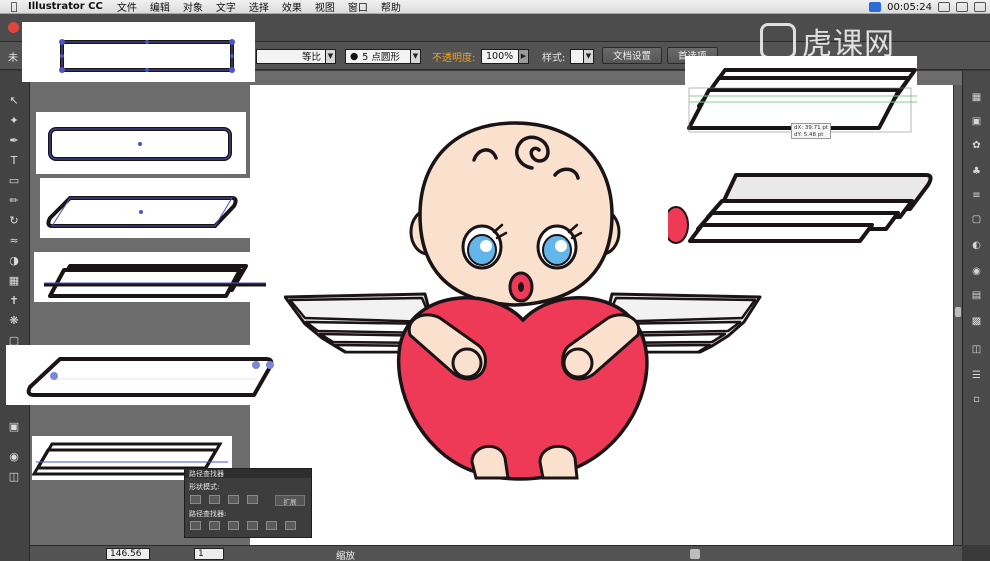 The width and height of the screenshot is (990, 561). Describe the element at coordinates (490, 462) in the screenshot. I see `left-foot` at that location.